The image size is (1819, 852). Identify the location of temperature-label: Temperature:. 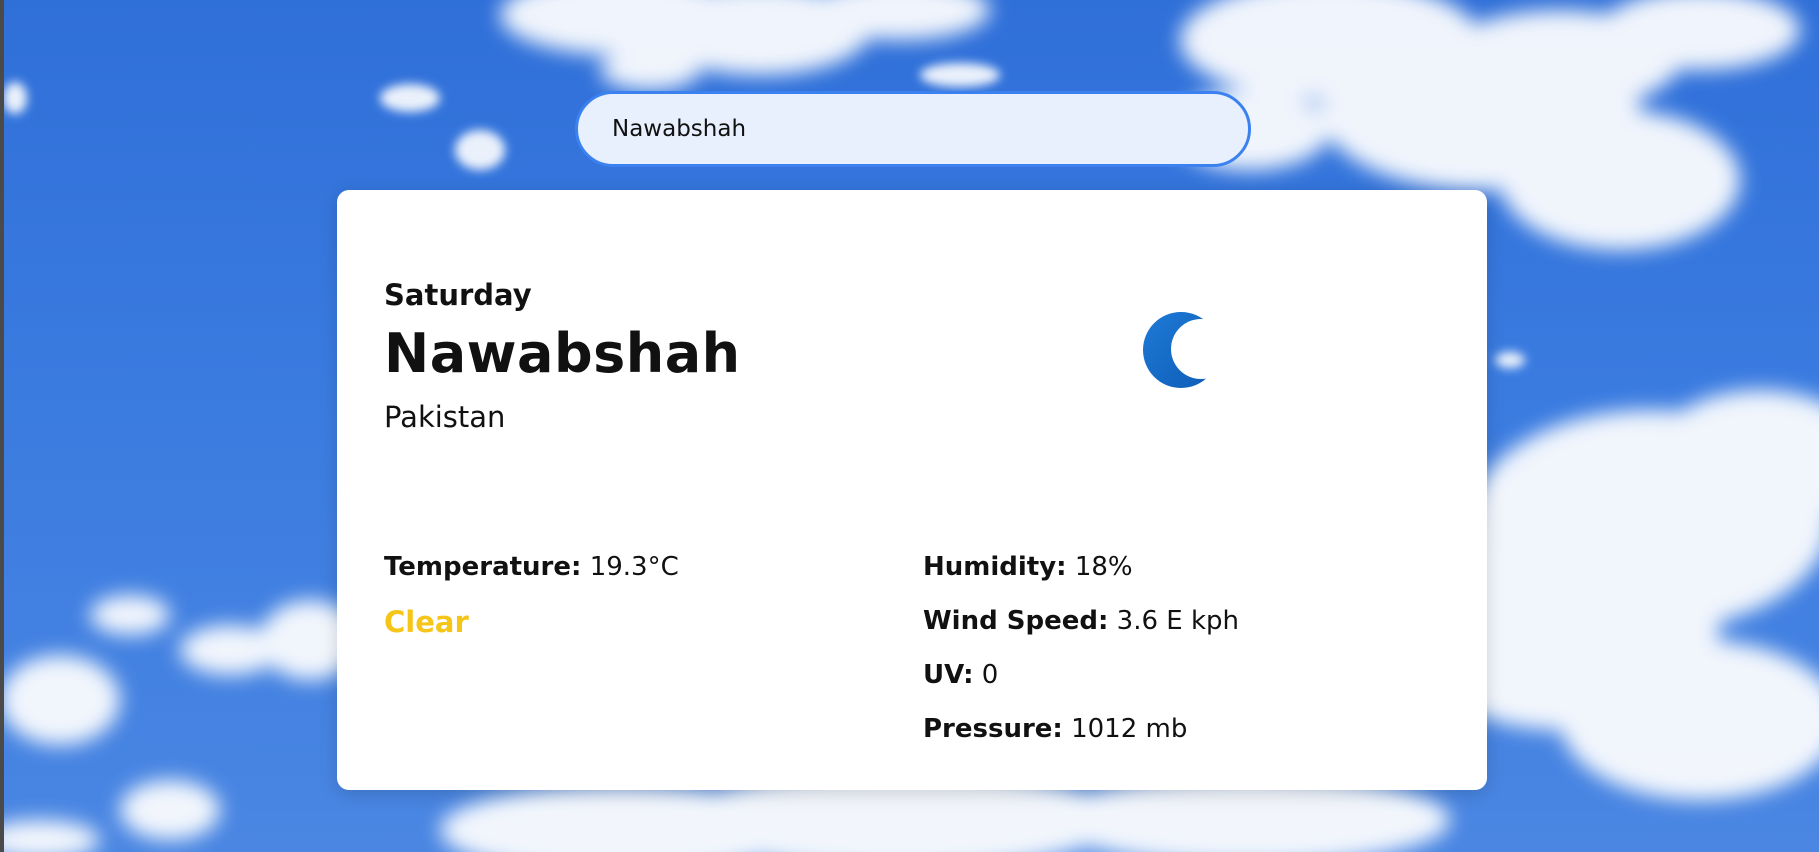
(483, 567).